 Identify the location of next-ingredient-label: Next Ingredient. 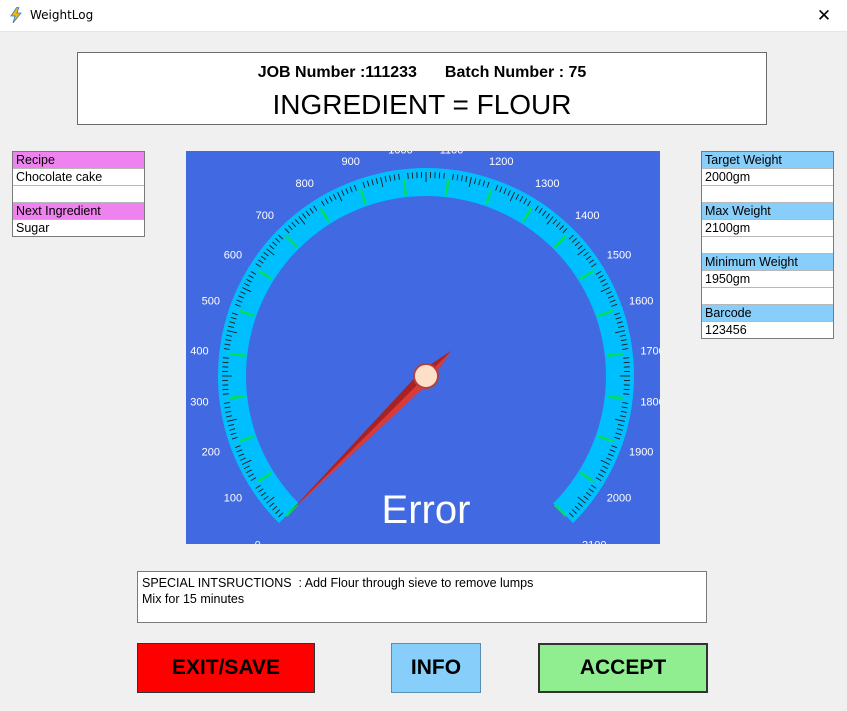
(78, 211).